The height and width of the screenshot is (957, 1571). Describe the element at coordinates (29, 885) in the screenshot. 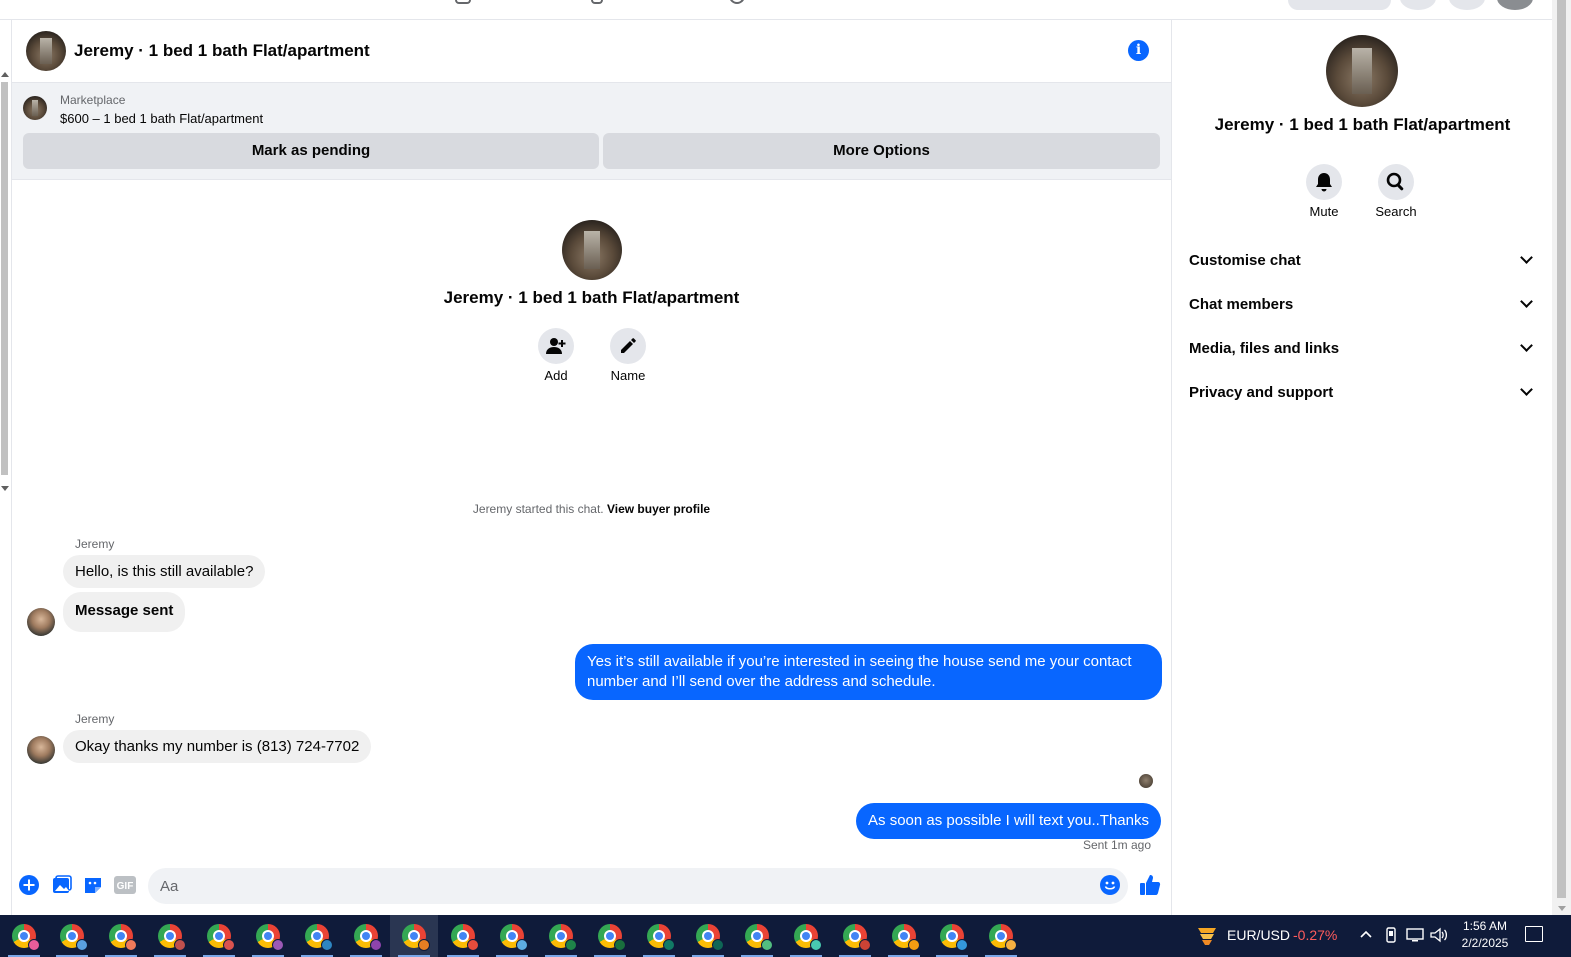

I see `plus-icon` at that location.